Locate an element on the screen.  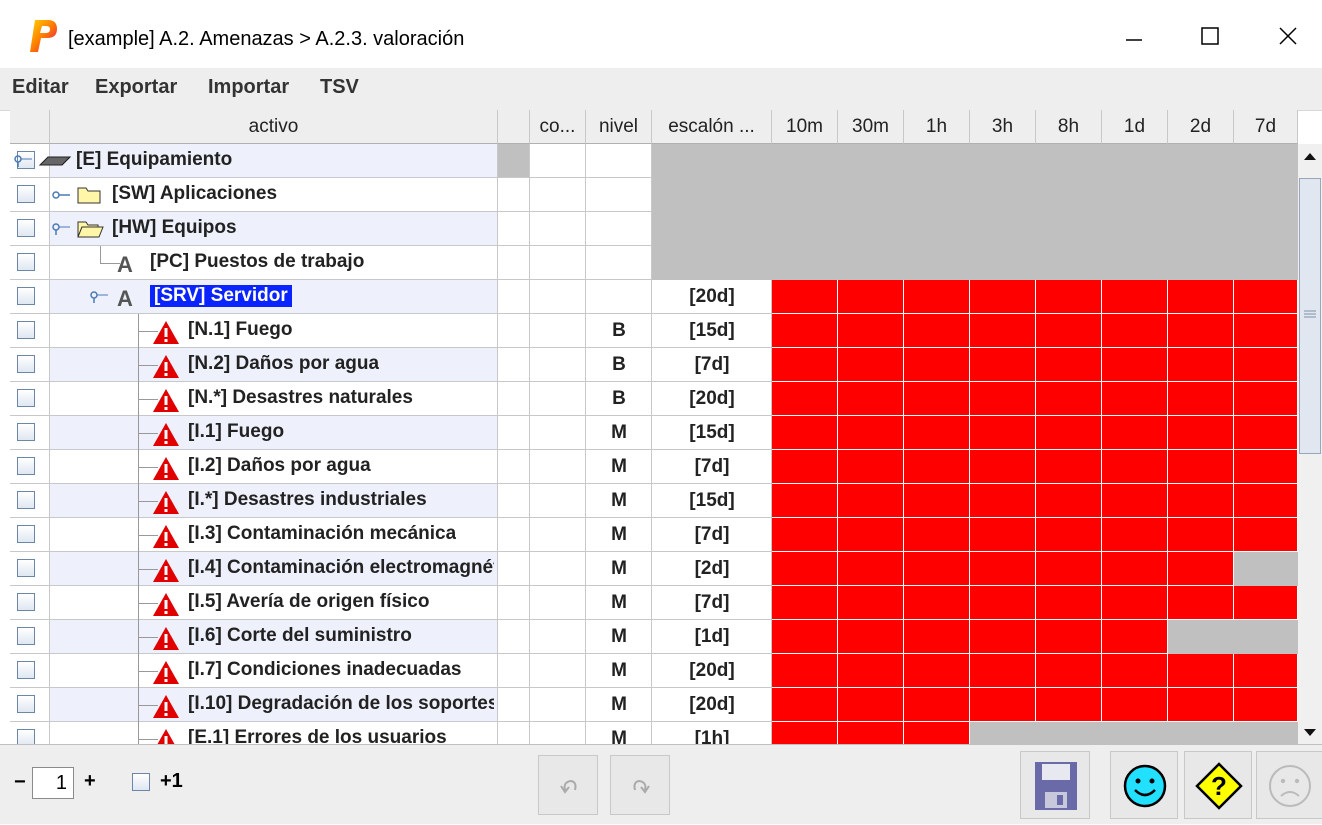
table-row: [I.5] Avería de origen físico M [7d] is located at coordinates (654, 603).